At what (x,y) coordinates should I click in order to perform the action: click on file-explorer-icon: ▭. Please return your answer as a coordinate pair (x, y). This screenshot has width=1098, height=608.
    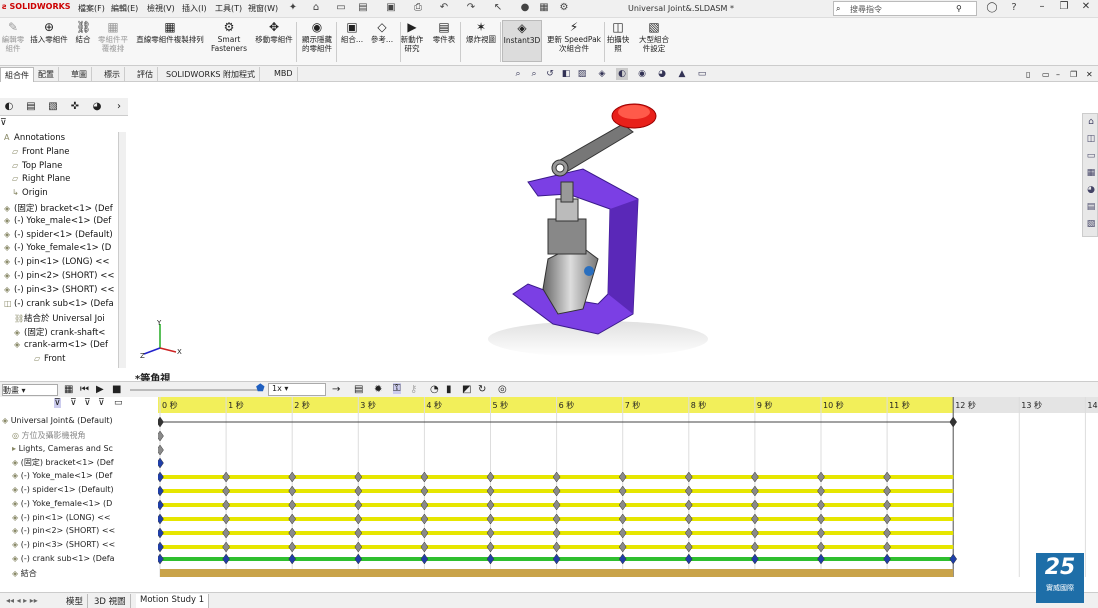
    Looking at the image, I should click on (1091, 156).